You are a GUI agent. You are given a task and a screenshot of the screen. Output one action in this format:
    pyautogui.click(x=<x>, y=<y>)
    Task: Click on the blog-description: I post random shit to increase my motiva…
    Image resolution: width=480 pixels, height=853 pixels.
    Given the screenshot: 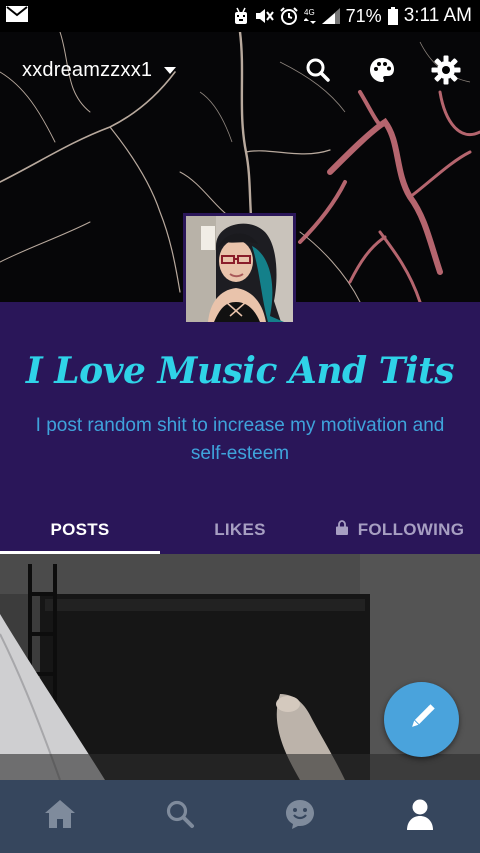 What is the action you would take?
    pyautogui.click(x=240, y=439)
    